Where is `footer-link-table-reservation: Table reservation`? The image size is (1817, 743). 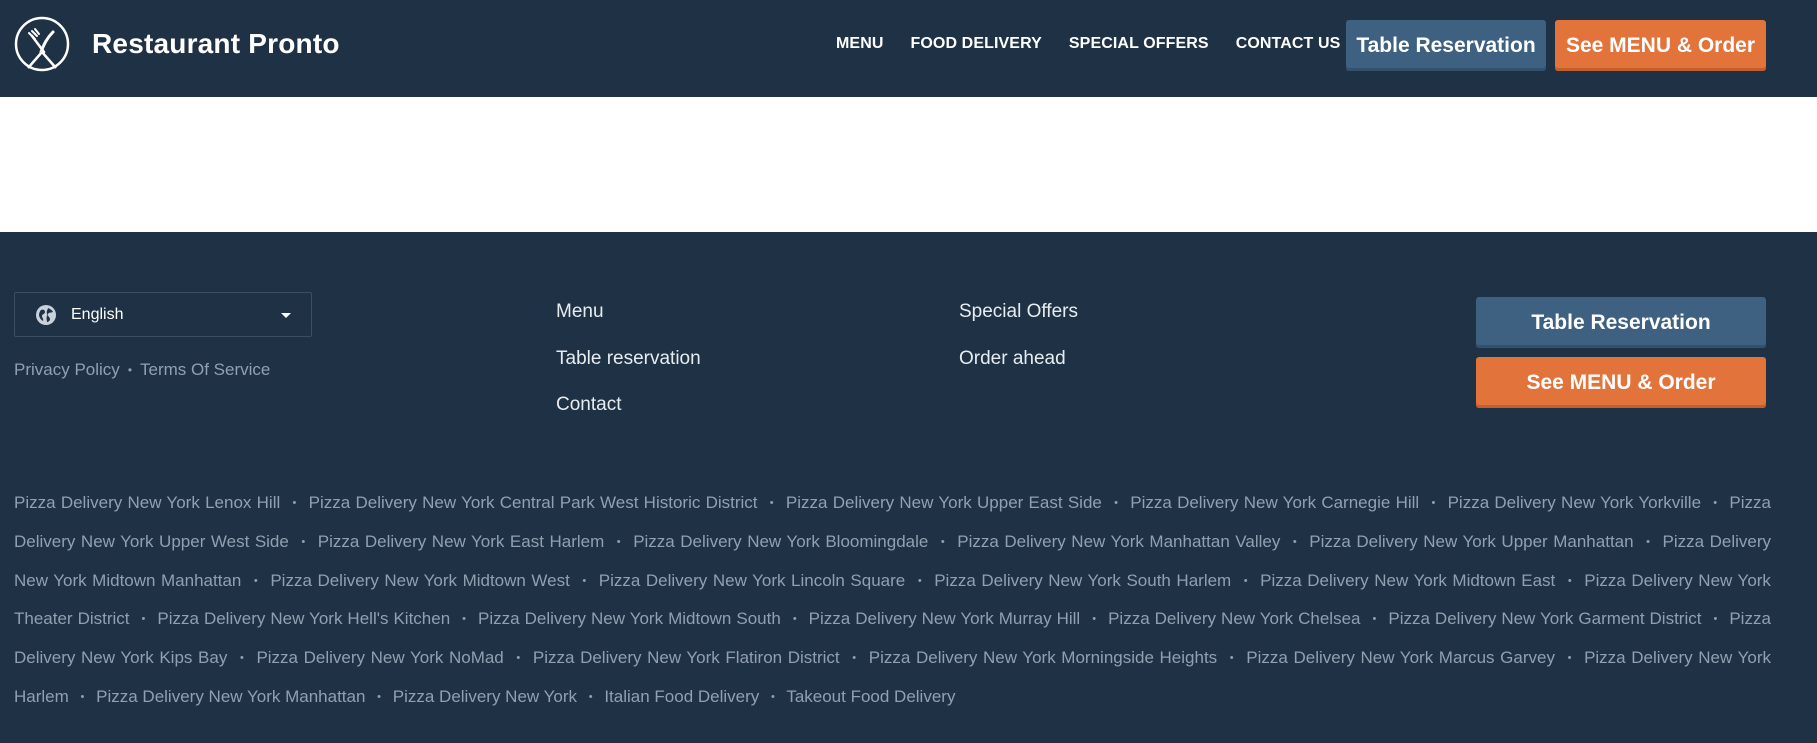 footer-link-table-reservation: Table reservation is located at coordinates (628, 370).